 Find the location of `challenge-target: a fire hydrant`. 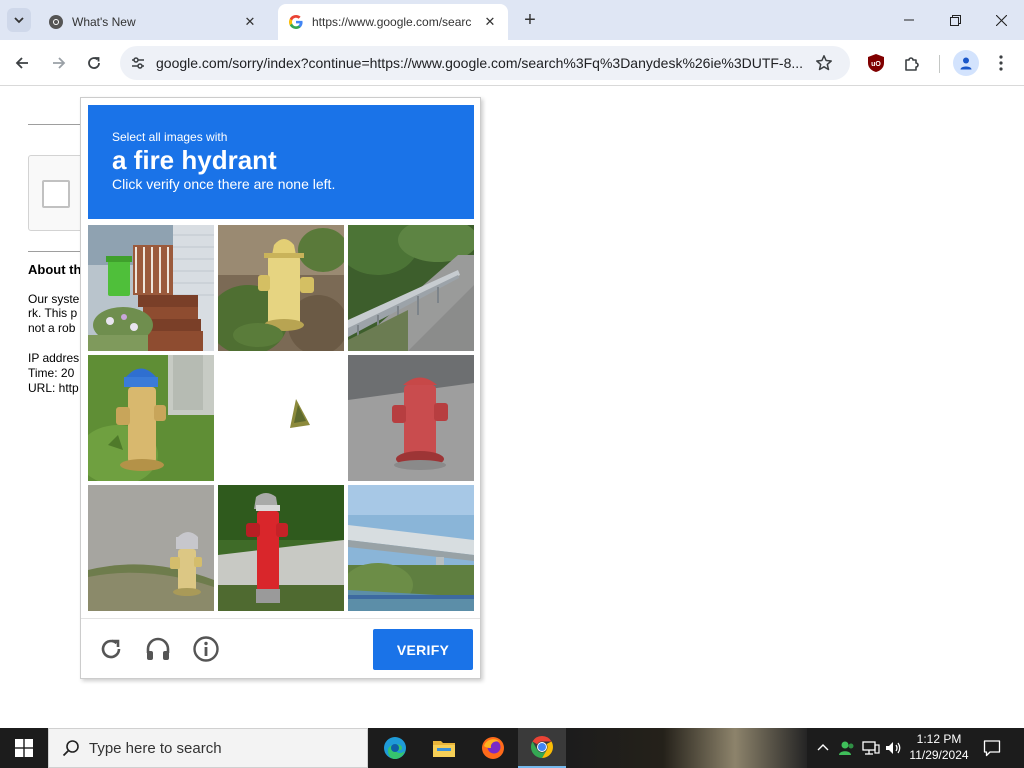

challenge-target: a fire hydrant is located at coordinates (194, 160).